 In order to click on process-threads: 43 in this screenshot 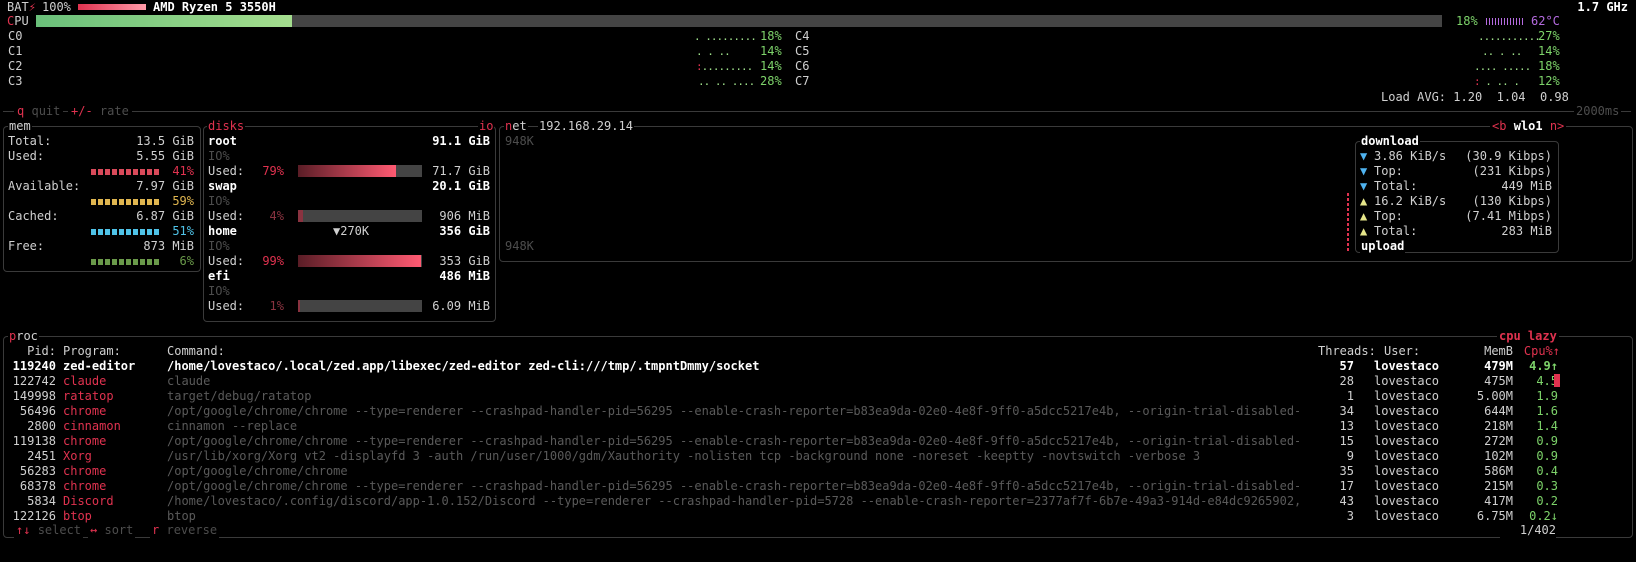, I will do `click(1346, 501)`.